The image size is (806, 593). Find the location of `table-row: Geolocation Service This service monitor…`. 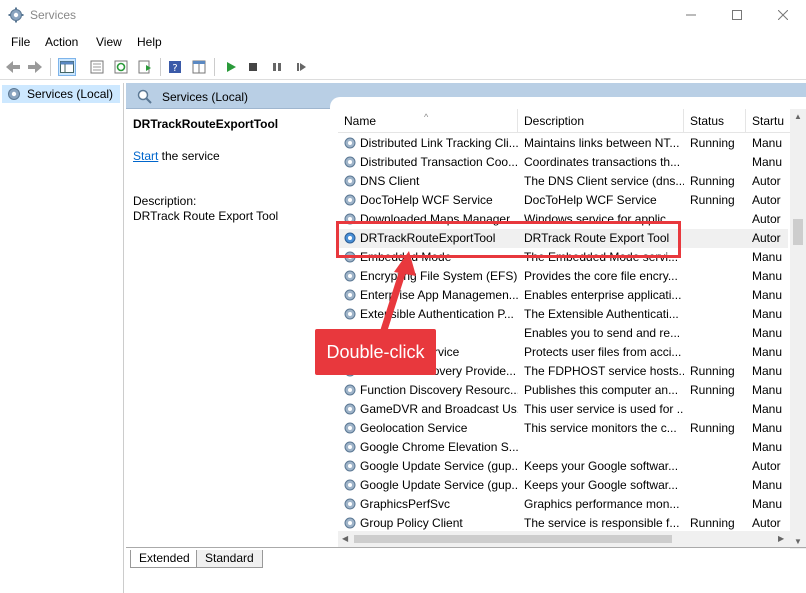

table-row: Geolocation Service This service monitor… is located at coordinates (563, 428).